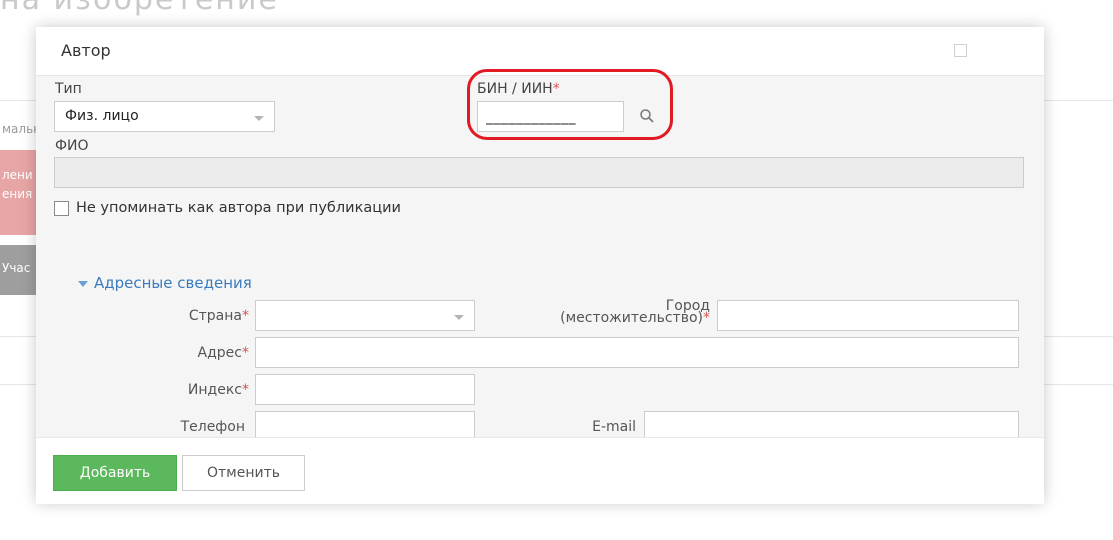 The image size is (1113, 540). Describe the element at coordinates (86, 50) in the screenshot. I see `dialog-title: Автор` at that location.